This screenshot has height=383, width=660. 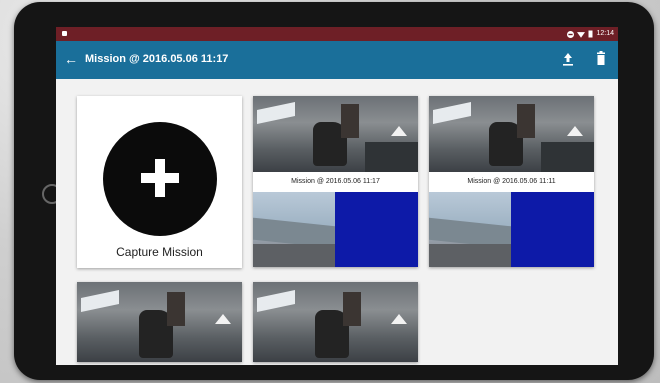 I want to click on minus-circle-icon, so click(x=571, y=34).